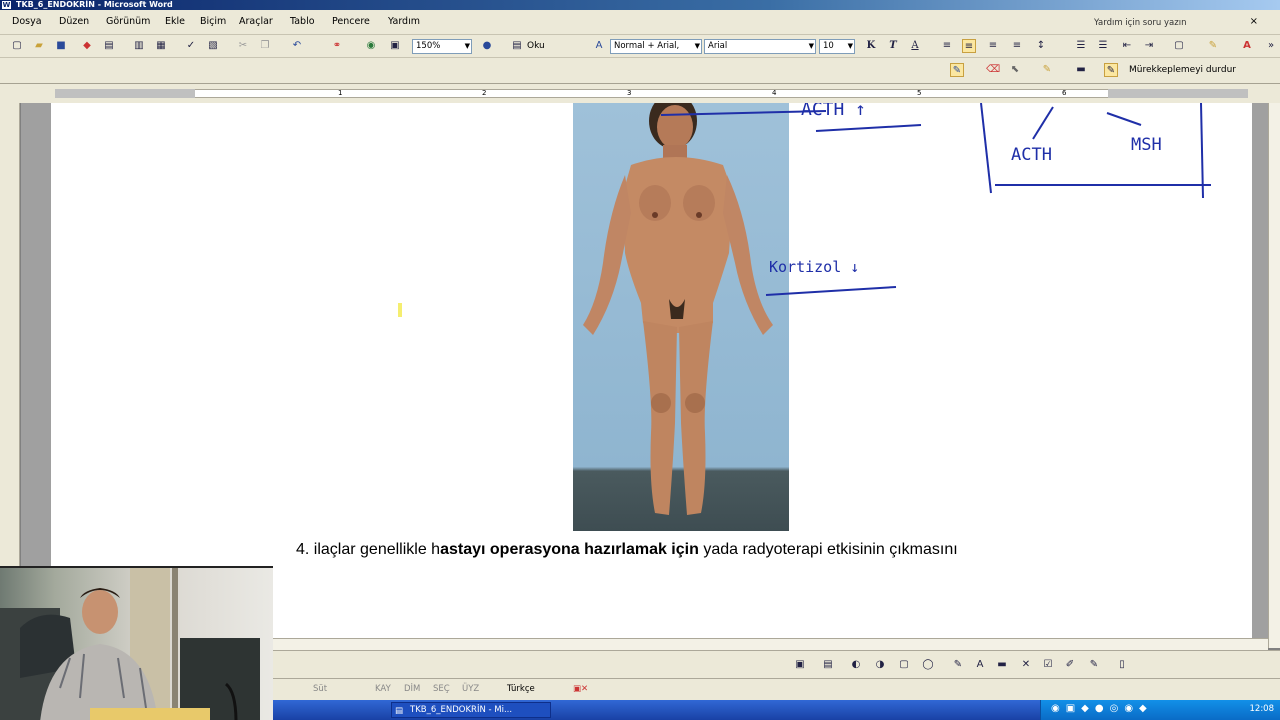 Image resolution: width=1280 pixels, height=720 pixels. Describe the element at coordinates (395, 46) in the screenshot. I see `columns-icon: ▣` at that location.